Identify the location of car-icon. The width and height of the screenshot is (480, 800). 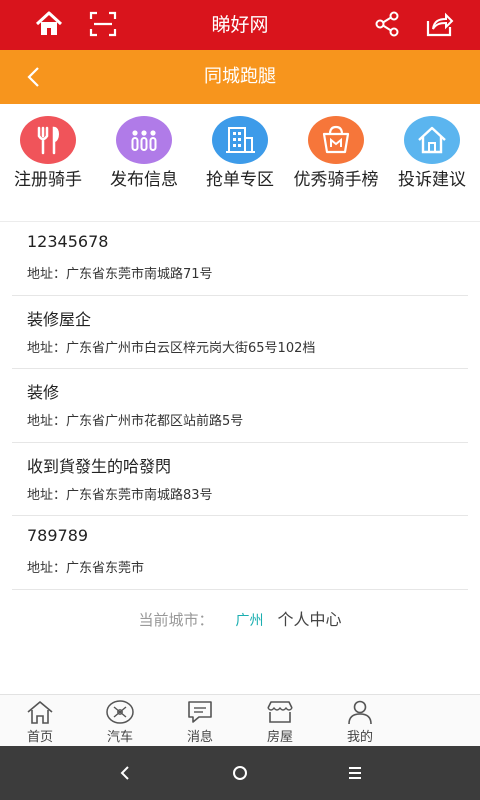
(120, 712).